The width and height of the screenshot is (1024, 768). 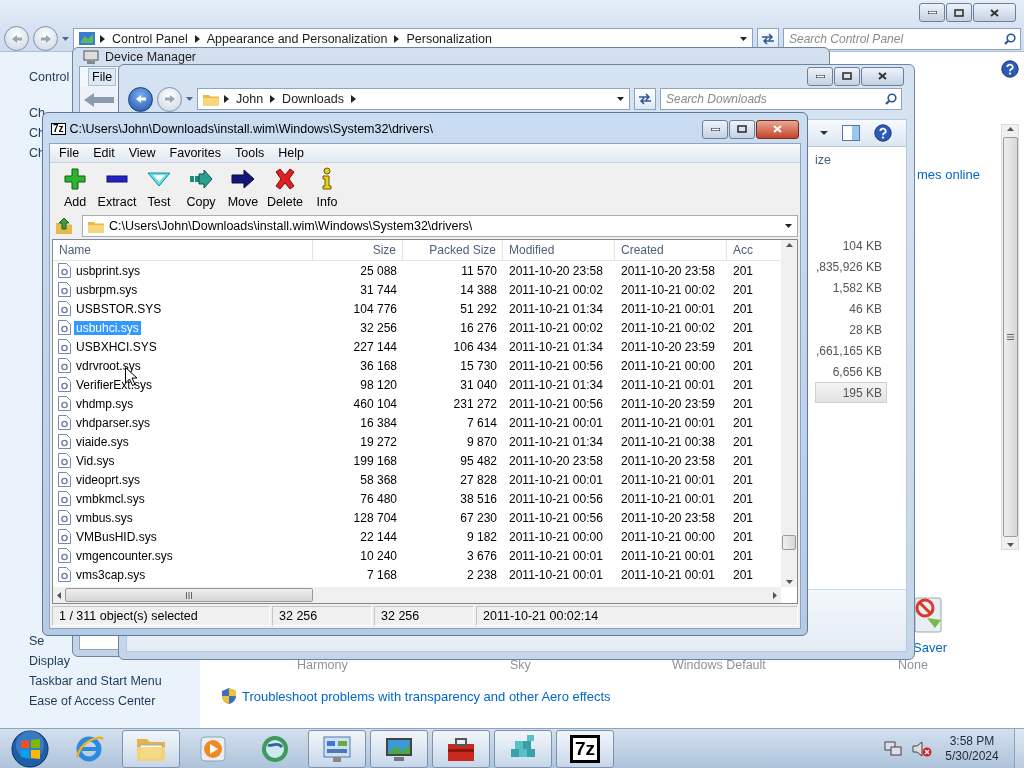 I want to click on column-header: Name, so click(x=183, y=250).